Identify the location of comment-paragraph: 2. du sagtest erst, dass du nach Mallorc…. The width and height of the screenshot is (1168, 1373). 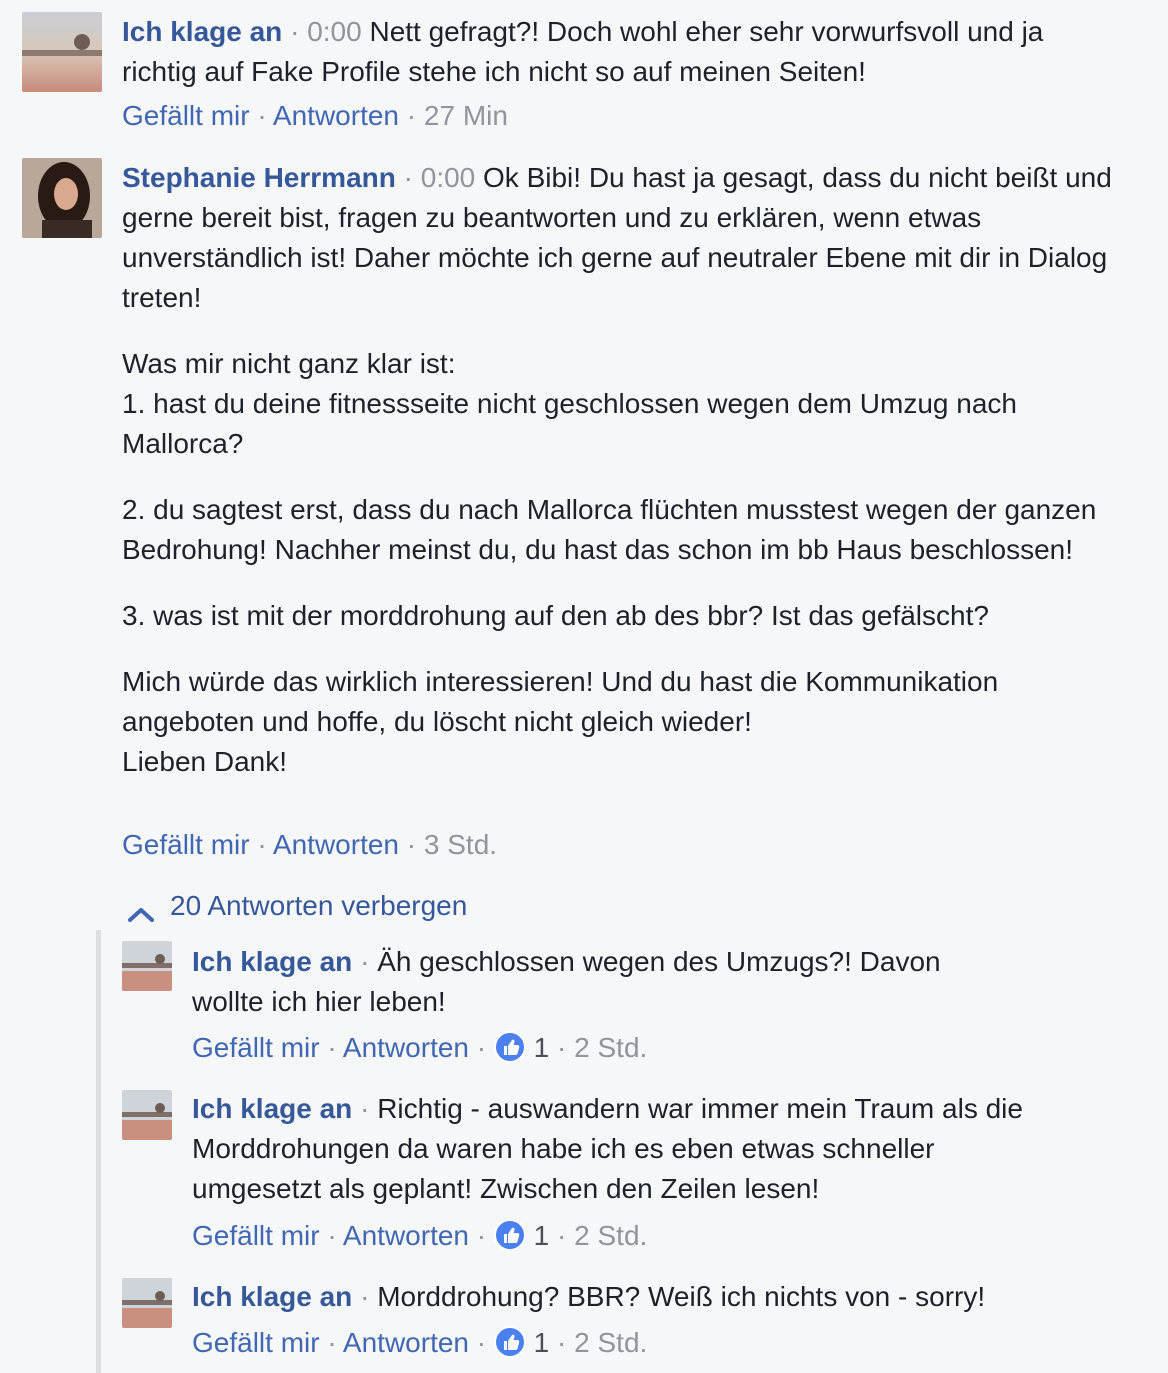
(617, 530).